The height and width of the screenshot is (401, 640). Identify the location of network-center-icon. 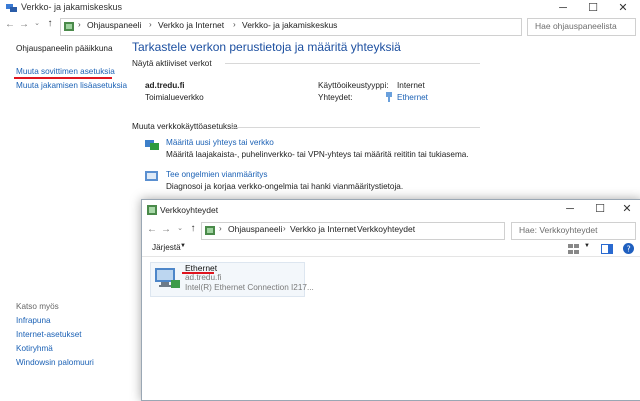
(11, 8).